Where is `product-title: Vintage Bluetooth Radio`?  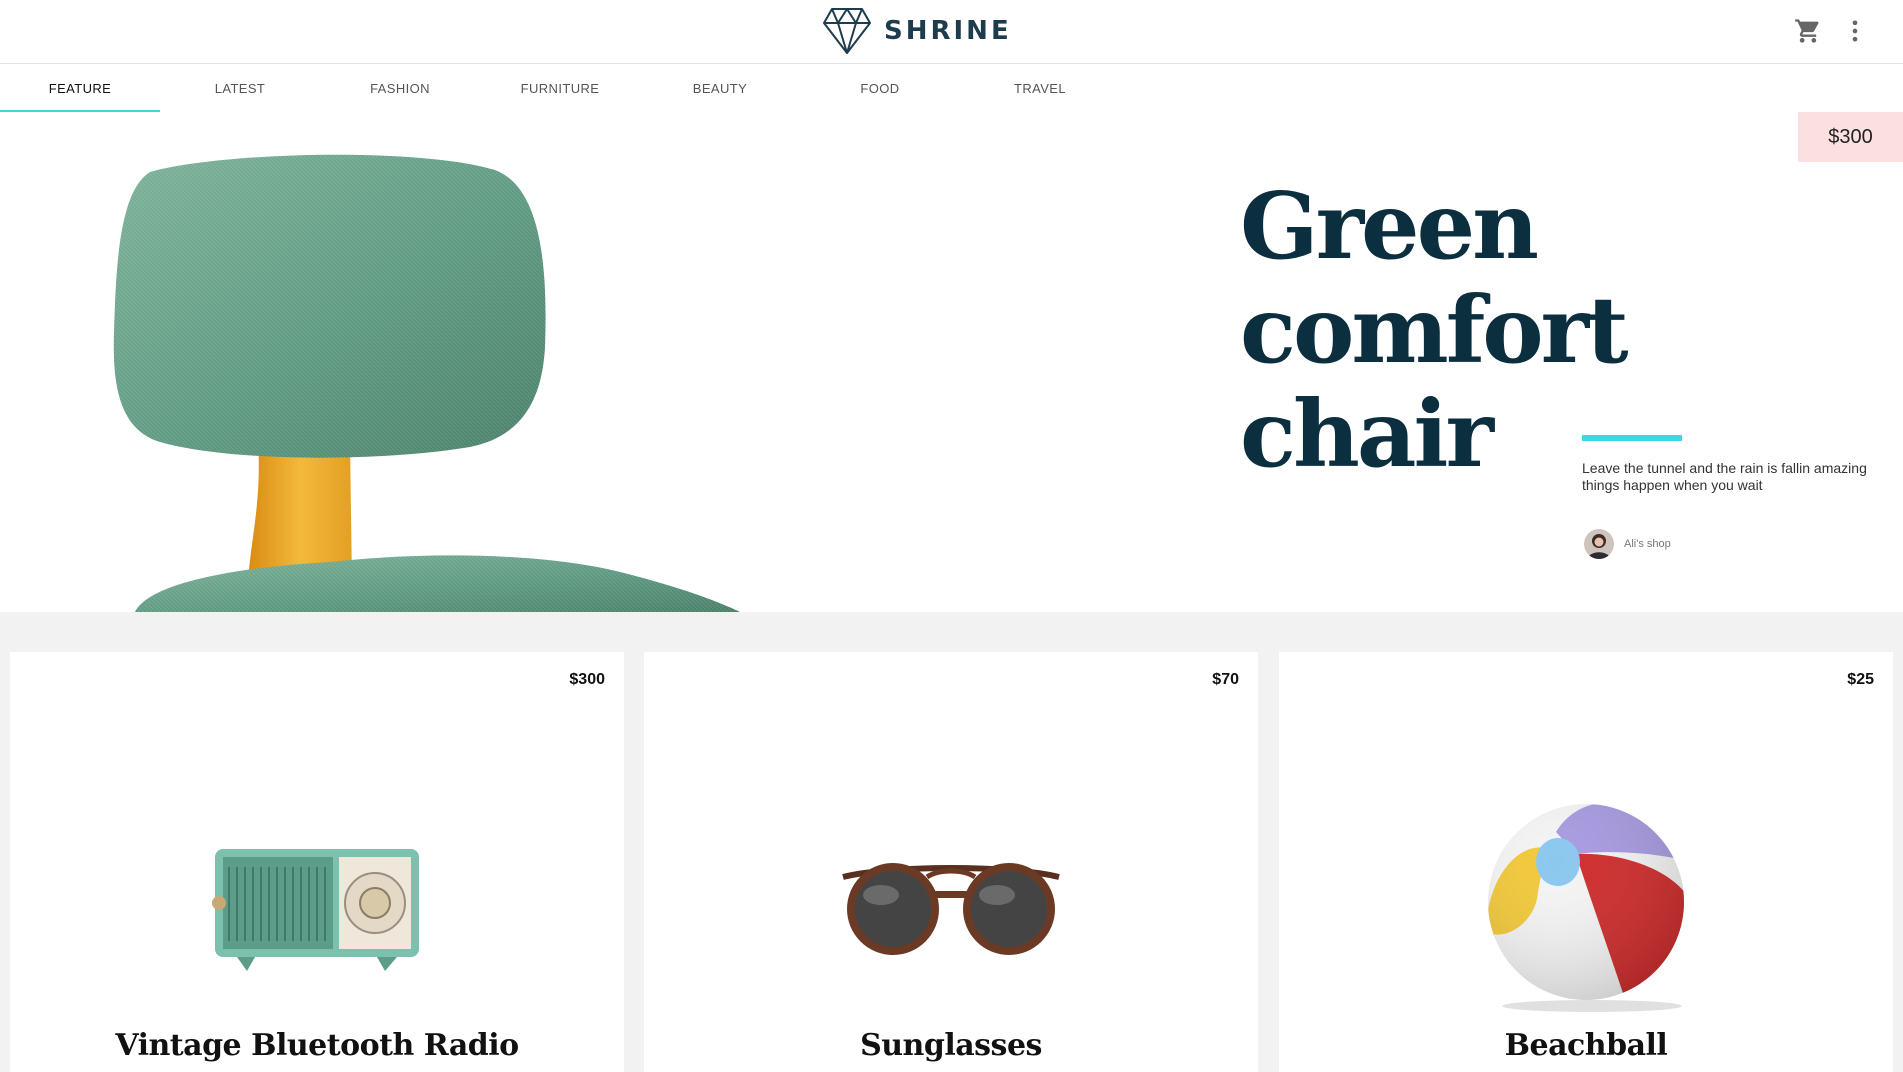
product-title: Vintage Bluetooth Radio is located at coordinates (317, 1045).